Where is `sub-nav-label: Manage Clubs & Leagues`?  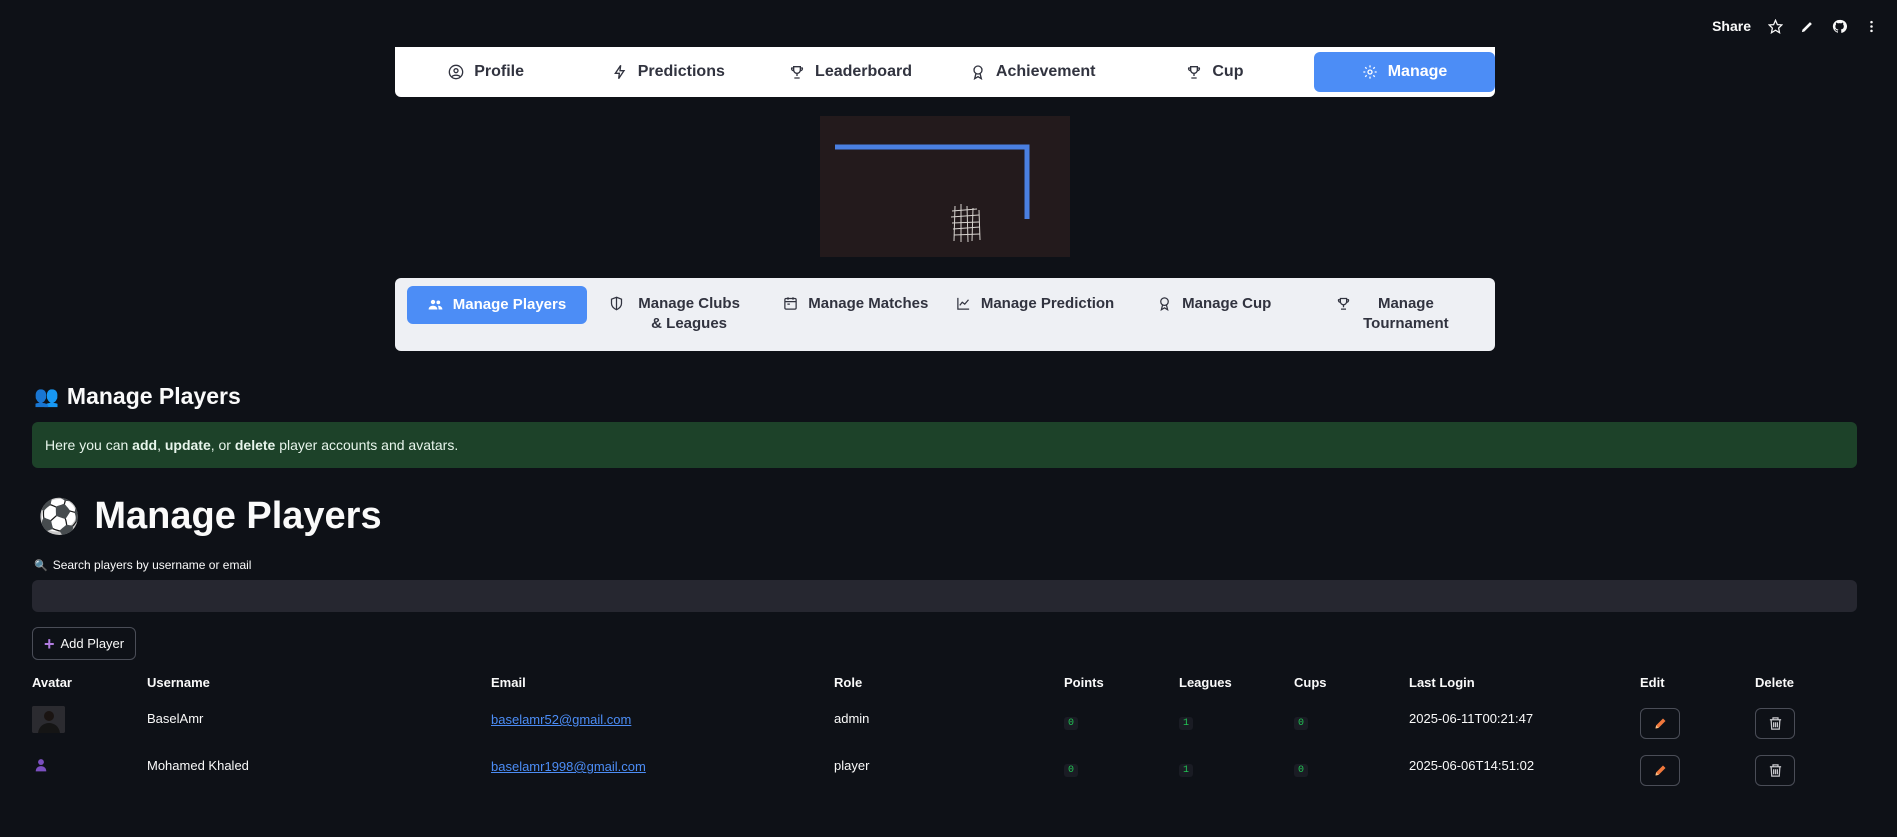 sub-nav-label: Manage Clubs & Leagues is located at coordinates (689, 313).